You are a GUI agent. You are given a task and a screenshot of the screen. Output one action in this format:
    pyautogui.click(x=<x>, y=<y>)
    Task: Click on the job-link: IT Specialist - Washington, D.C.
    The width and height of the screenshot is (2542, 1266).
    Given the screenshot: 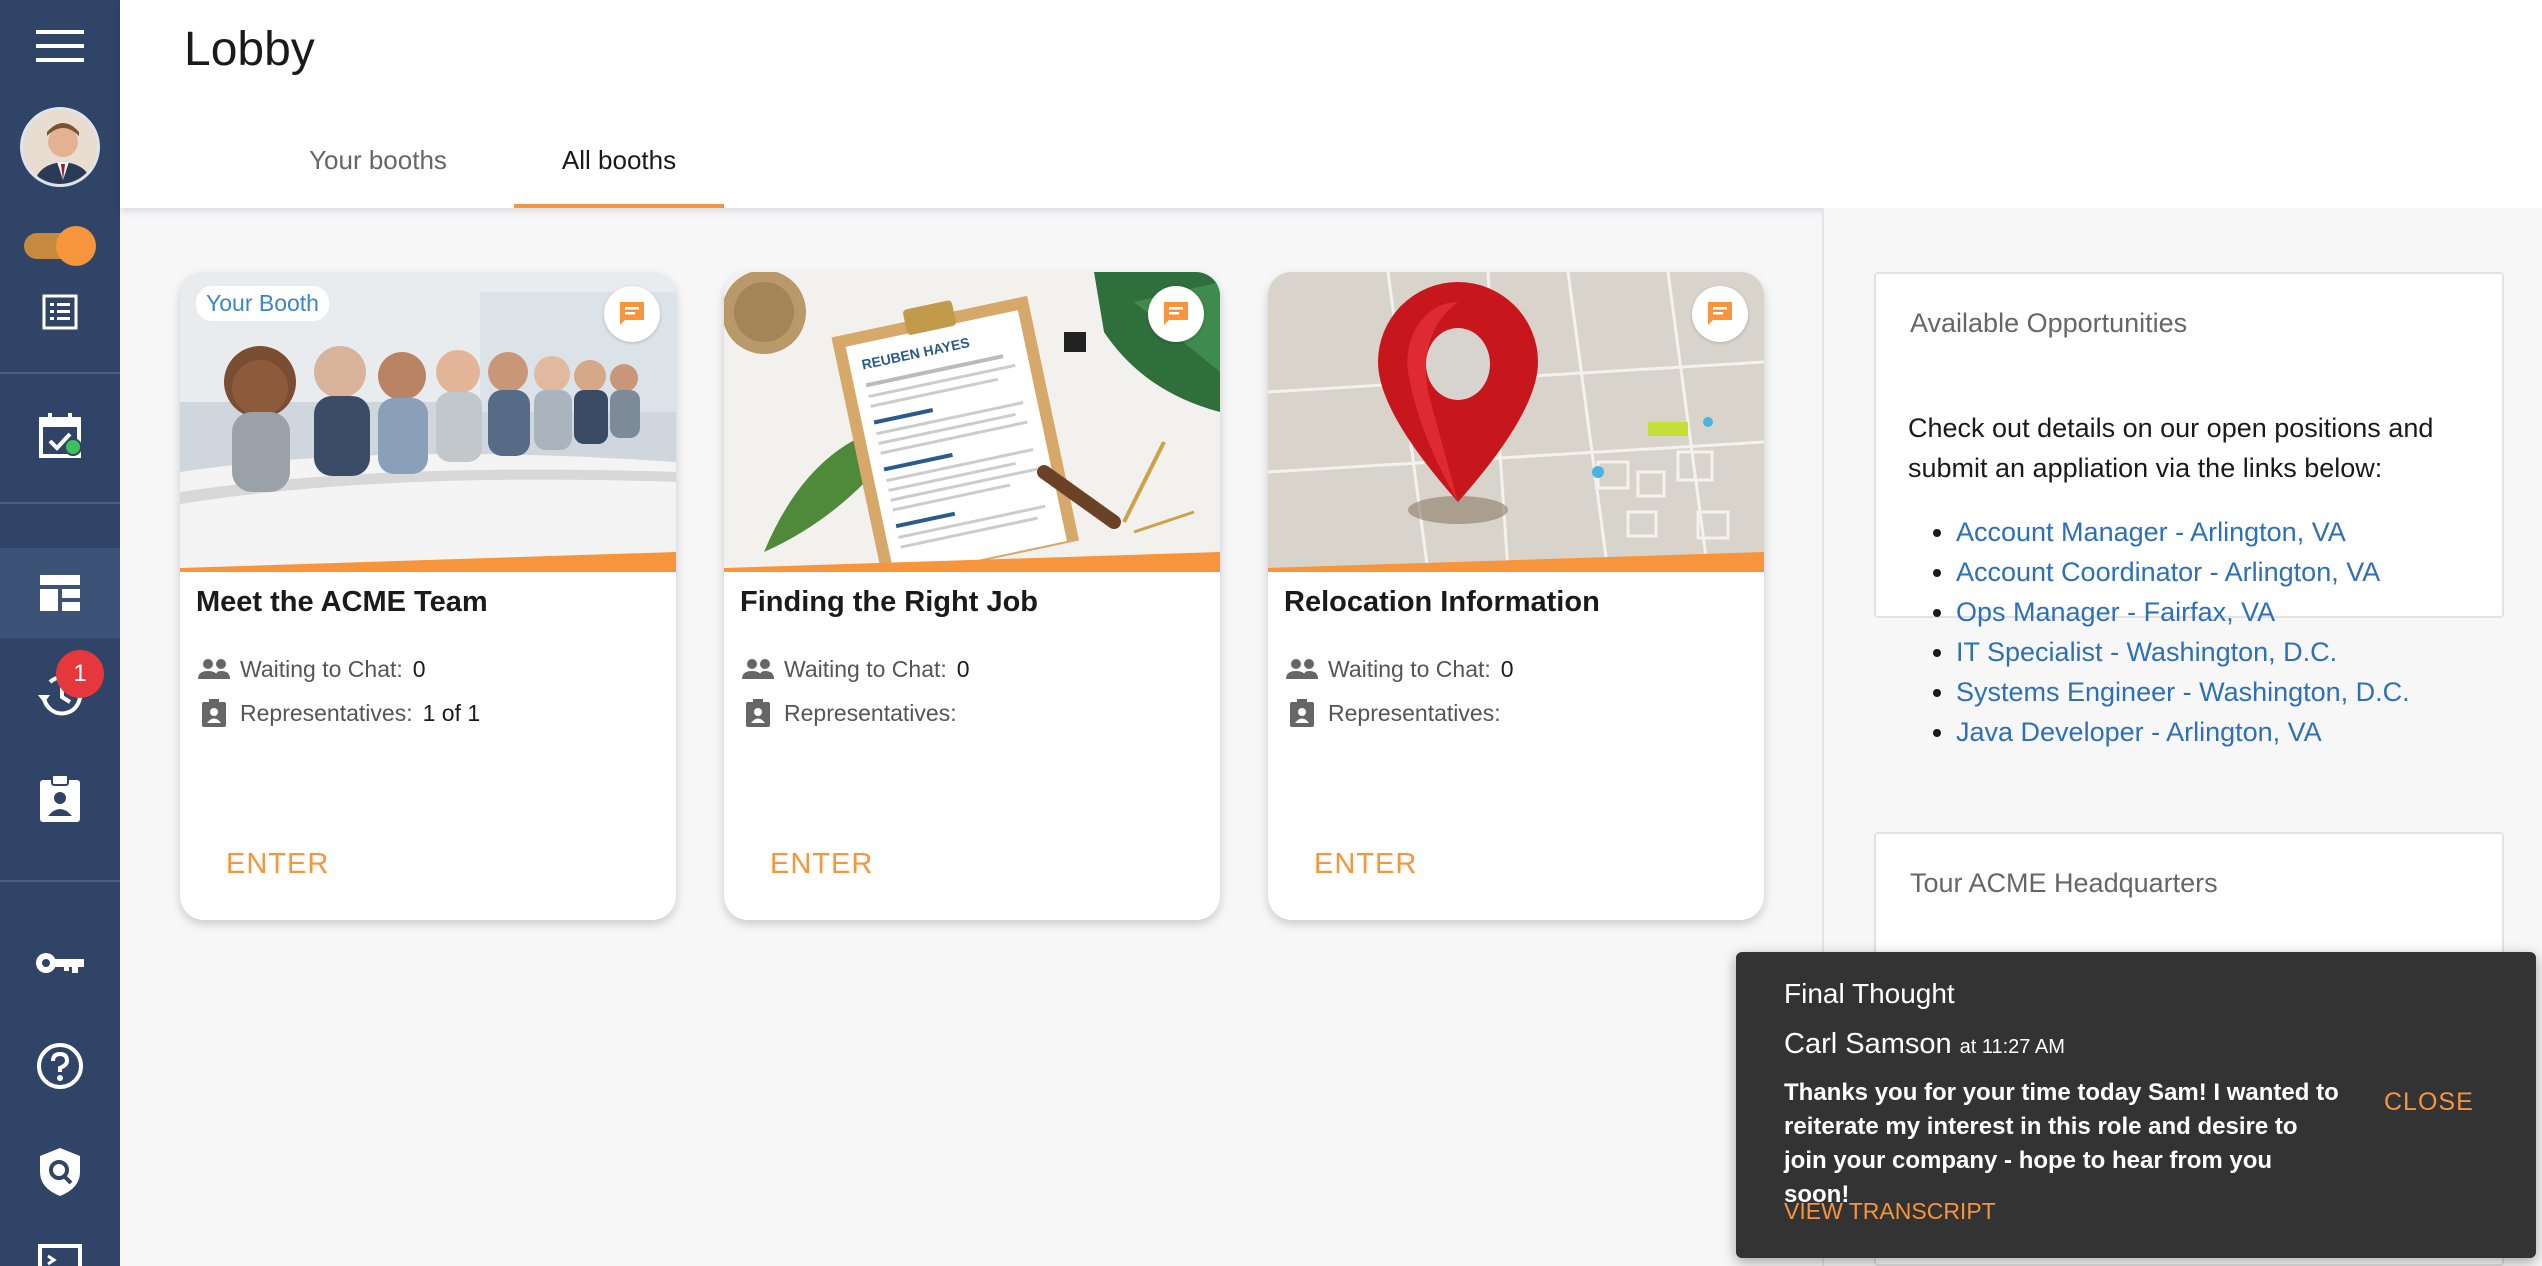 What is the action you would take?
    pyautogui.click(x=2146, y=652)
    